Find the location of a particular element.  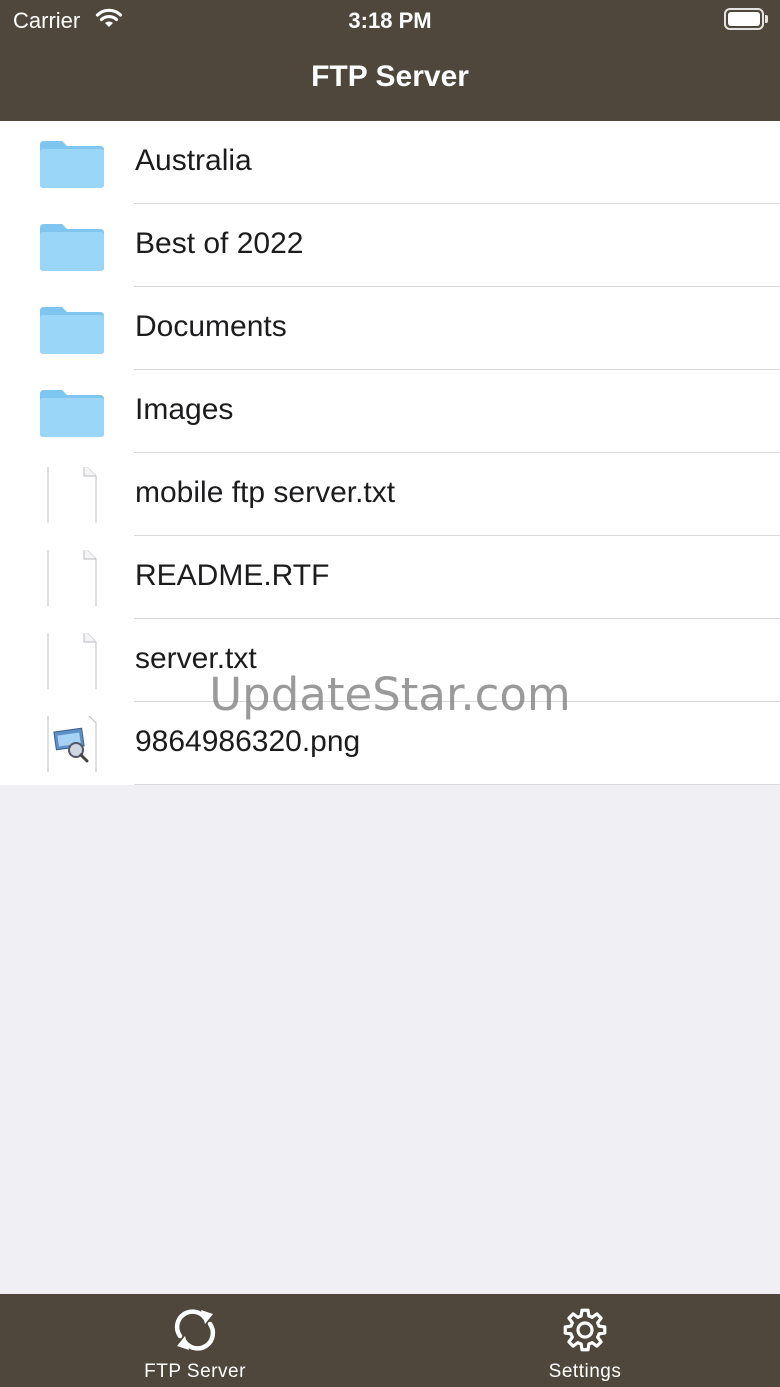

list-item: Documents is located at coordinates (390, 328).